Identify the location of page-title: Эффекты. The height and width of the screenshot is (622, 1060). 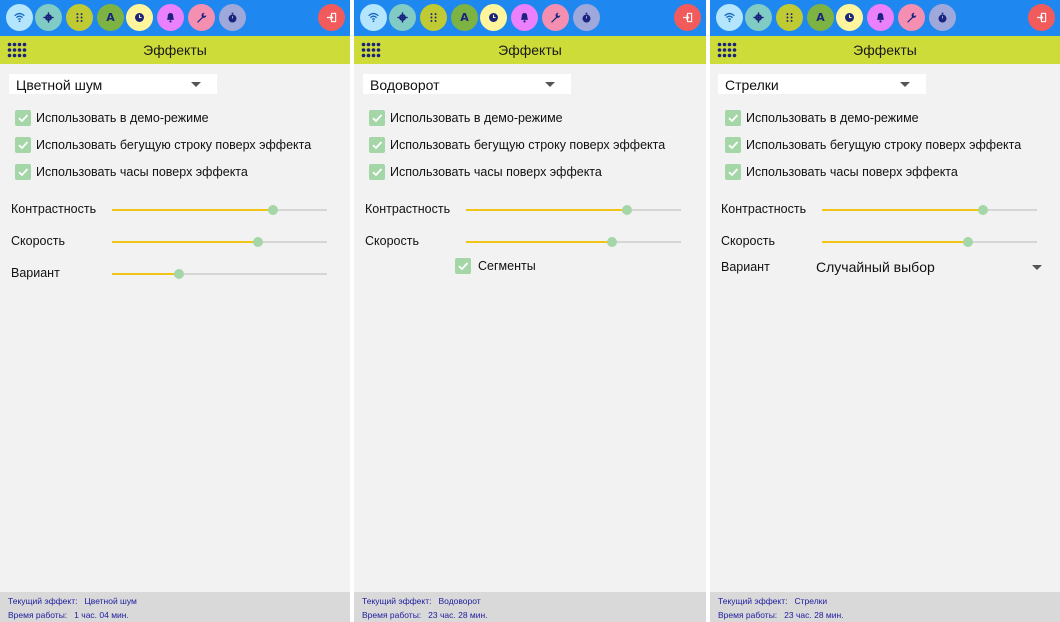
(885, 50).